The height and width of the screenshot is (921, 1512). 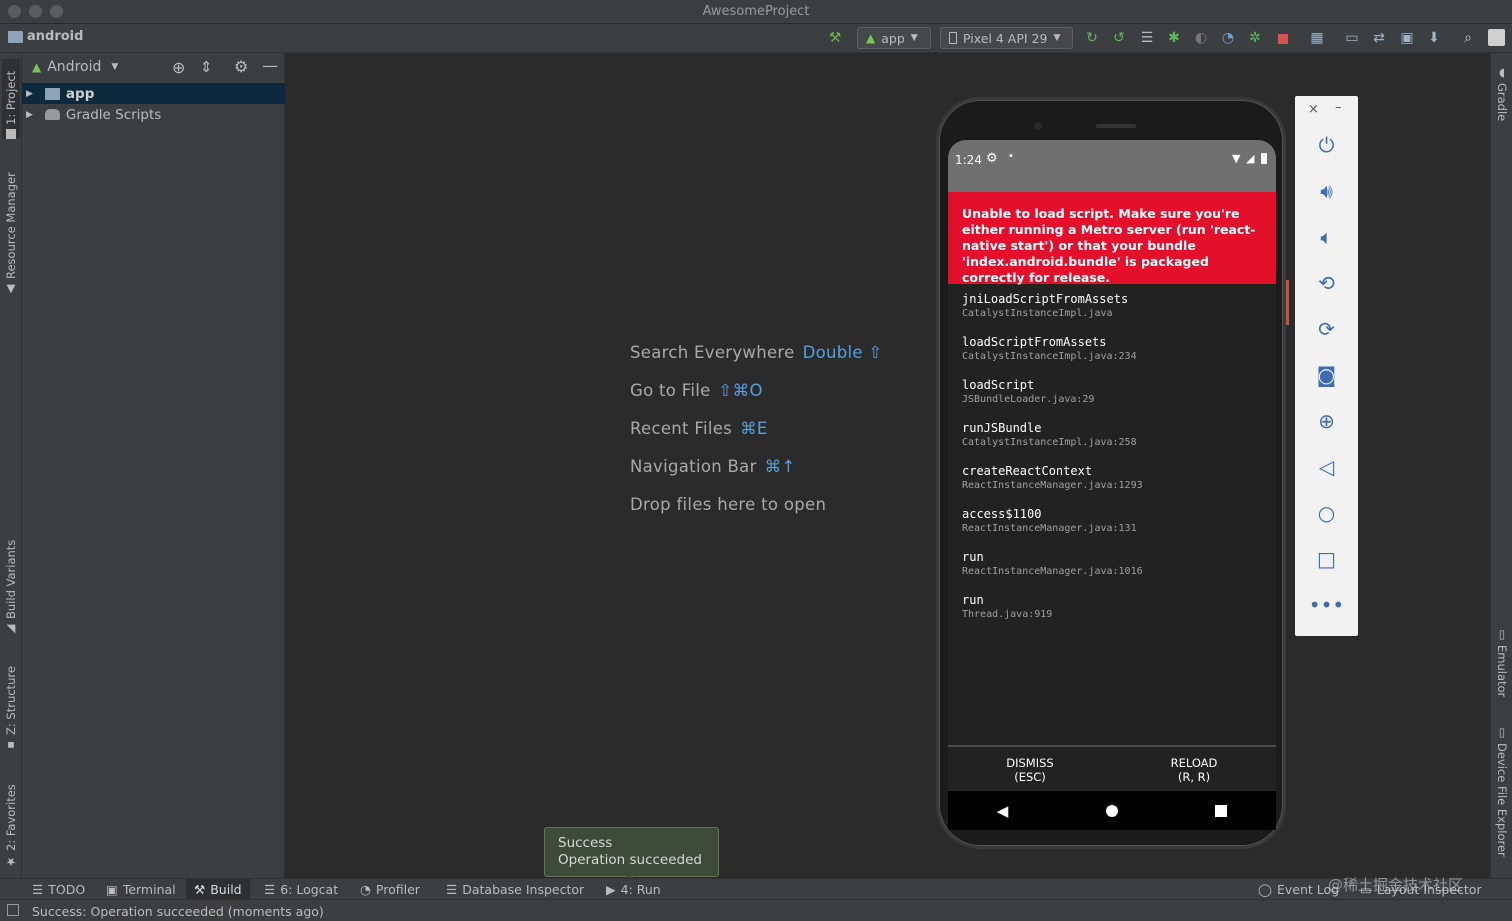 I want to click on tab-terminal: ▣ Terminal, so click(x=141, y=889).